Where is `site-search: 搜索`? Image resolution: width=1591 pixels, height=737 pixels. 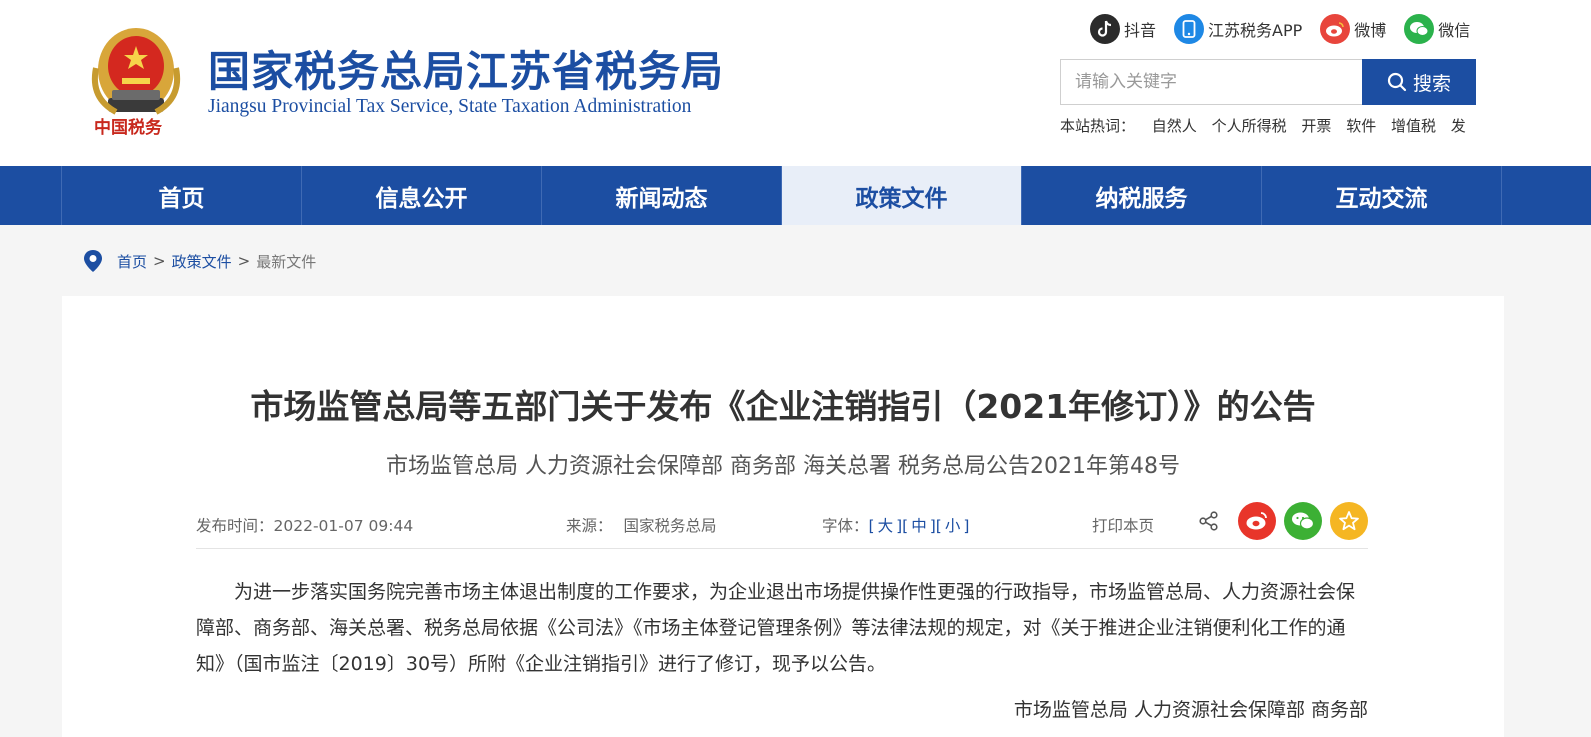 site-search: 搜索 is located at coordinates (1268, 82).